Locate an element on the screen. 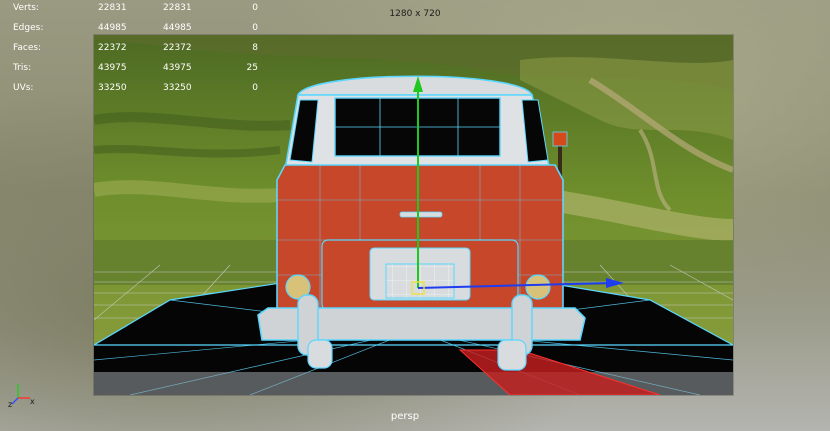 The image size is (830, 431). axis-x-label: x is located at coordinates (32, 401).